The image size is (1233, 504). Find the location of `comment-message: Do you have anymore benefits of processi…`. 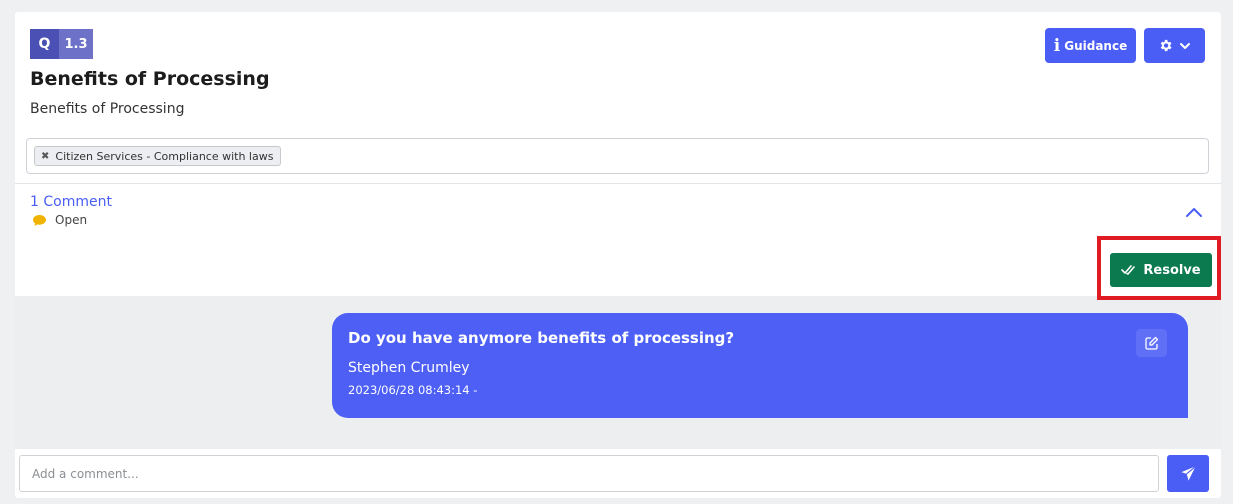

comment-message: Do you have anymore benefits of processi… is located at coordinates (541, 338).